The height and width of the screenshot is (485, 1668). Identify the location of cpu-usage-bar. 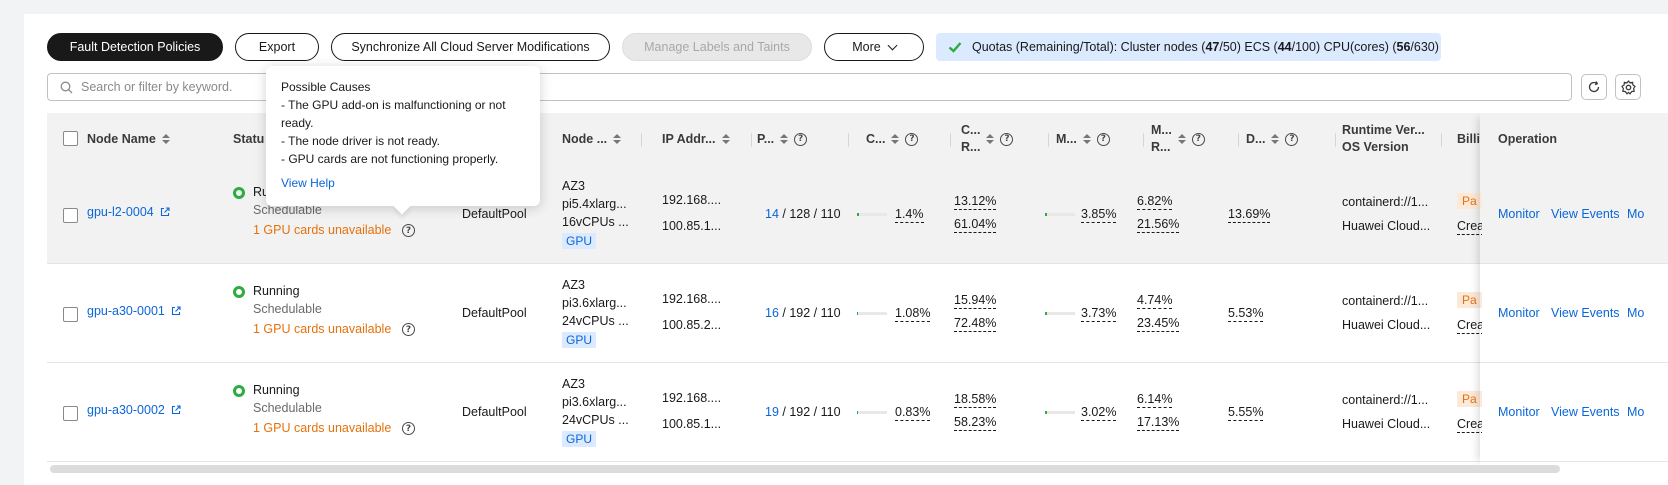
(872, 214).